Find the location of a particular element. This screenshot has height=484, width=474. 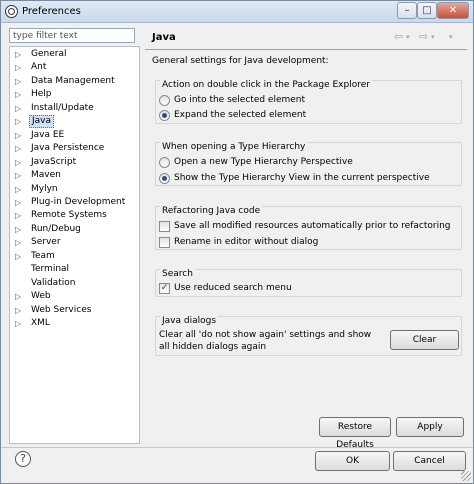

tree-item: ▷ Web Services is located at coordinates (74, 310).